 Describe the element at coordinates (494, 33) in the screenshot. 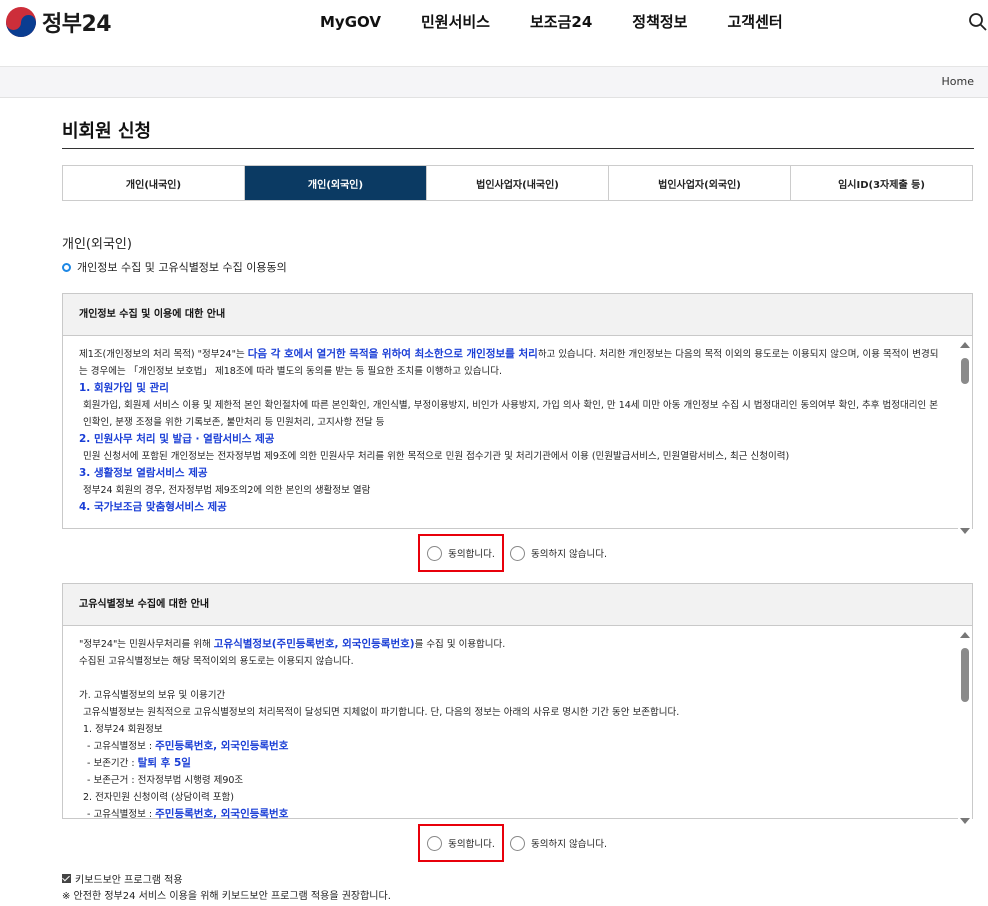

I see `site-header: 정부24 MyGOV 민원서비스 보조금24 정책정보 고객센터` at that location.